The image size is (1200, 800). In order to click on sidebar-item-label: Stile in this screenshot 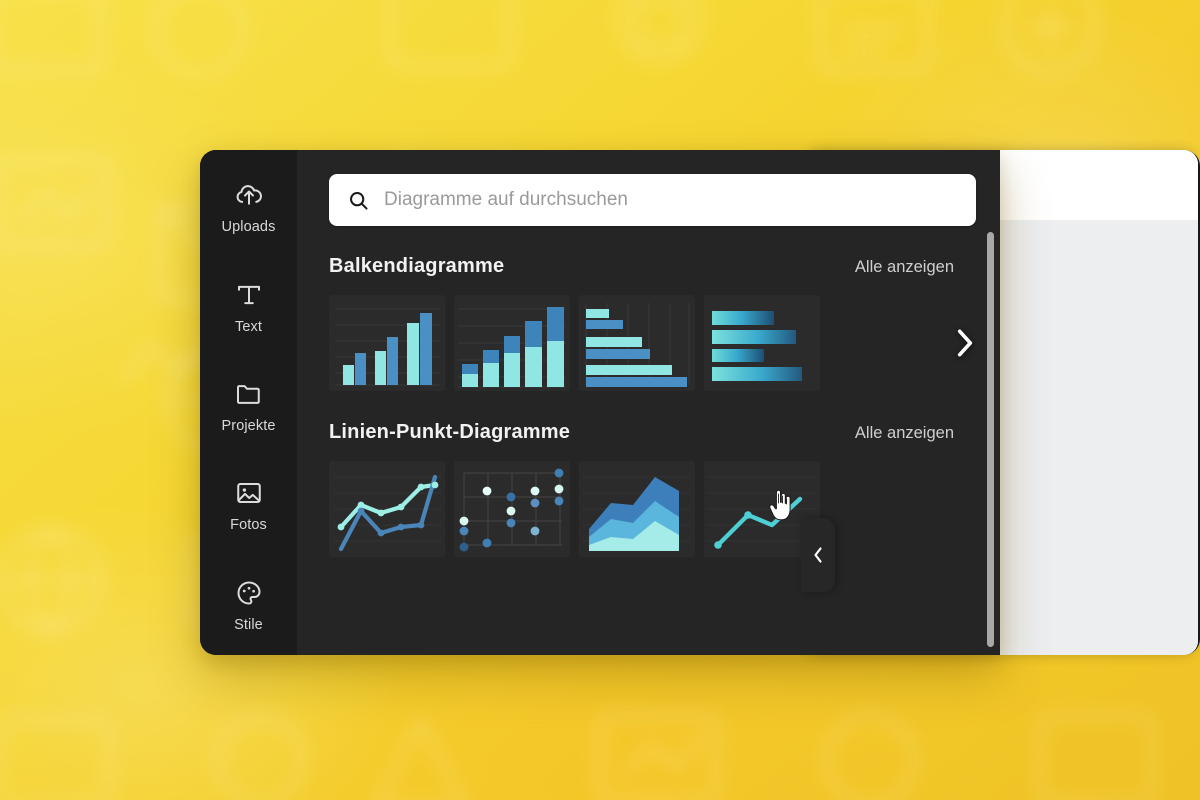, I will do `click(248, 624)`.